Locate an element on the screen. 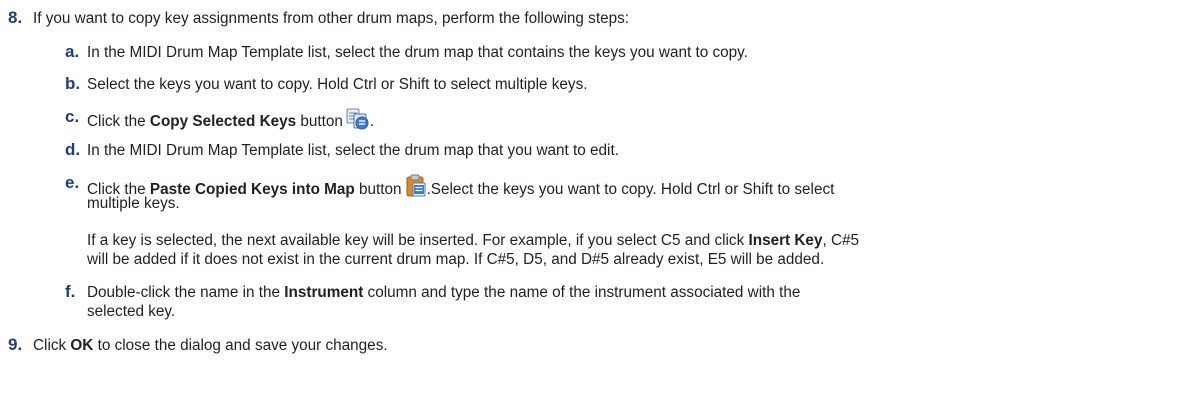 The image size is (1201, 407). step-number: 9. is located at coordinates (15, 344).